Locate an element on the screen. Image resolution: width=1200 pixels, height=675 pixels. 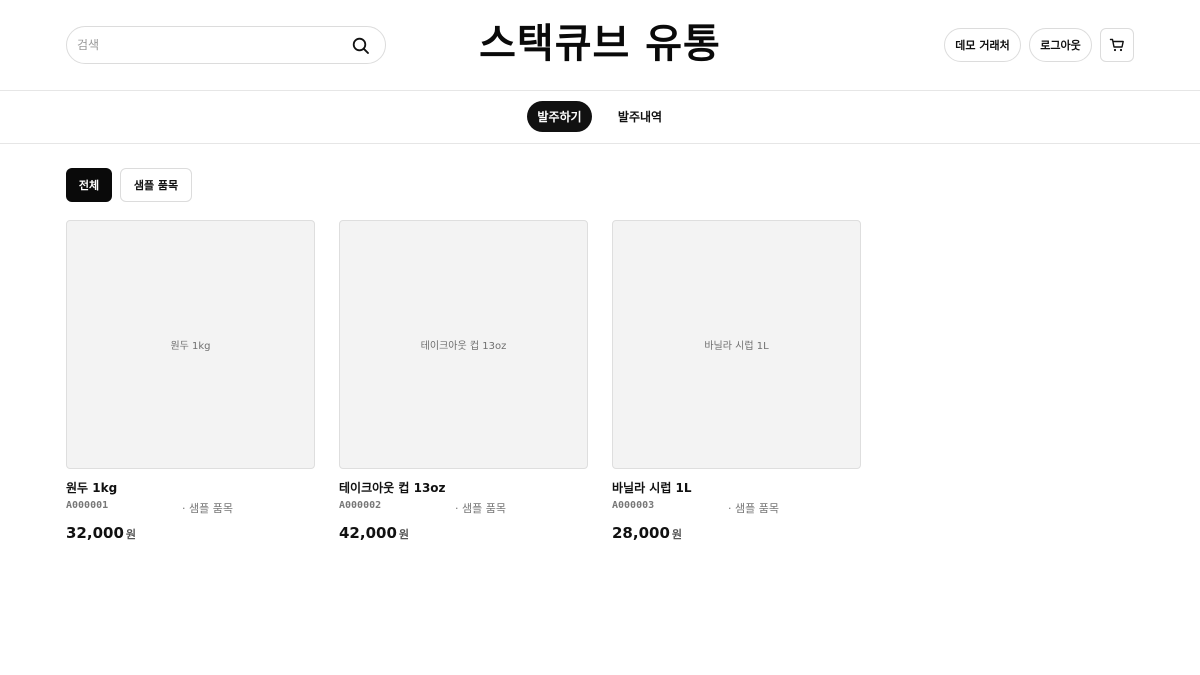
brand-title-text: 스택큐브 유통 is located at coordinates (600, 44).